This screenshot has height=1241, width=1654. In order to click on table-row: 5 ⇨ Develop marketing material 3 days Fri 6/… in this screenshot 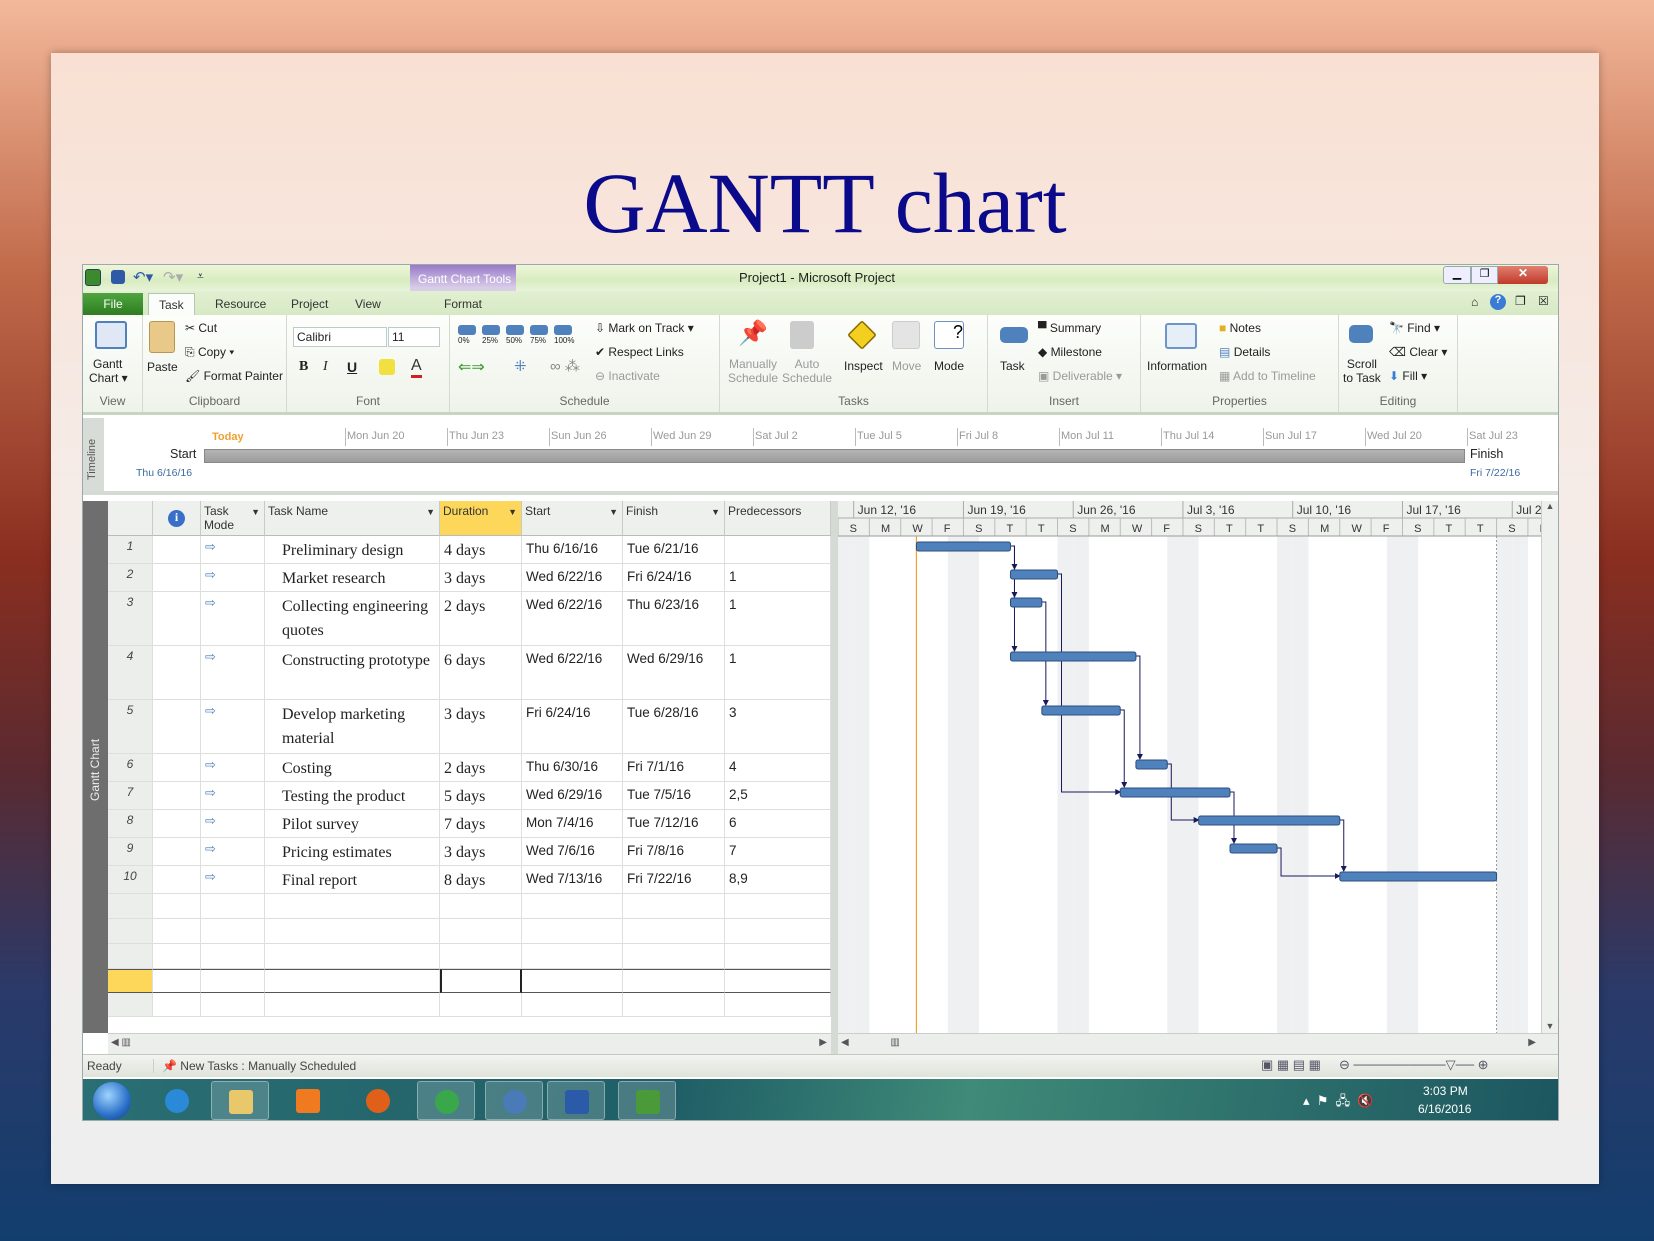, I will do `click(457, 727)`.